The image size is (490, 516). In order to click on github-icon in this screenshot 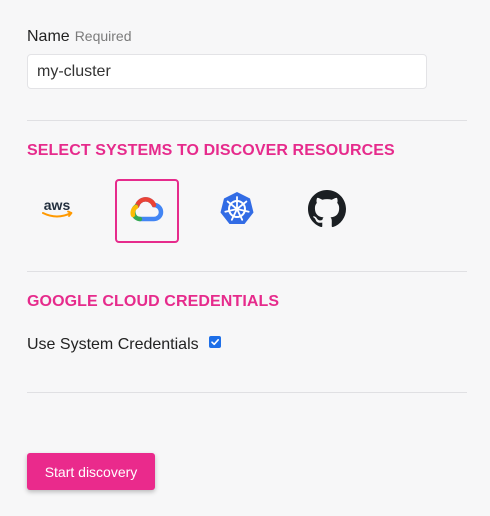, I will do `click(327, 211)`.